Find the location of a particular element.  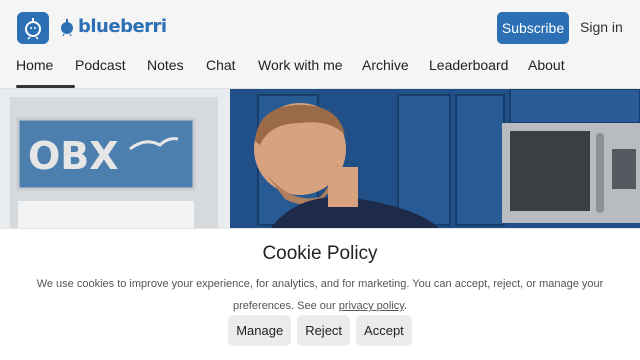

cookie-title: Cookie Policy is located at coordinates (320, 253).